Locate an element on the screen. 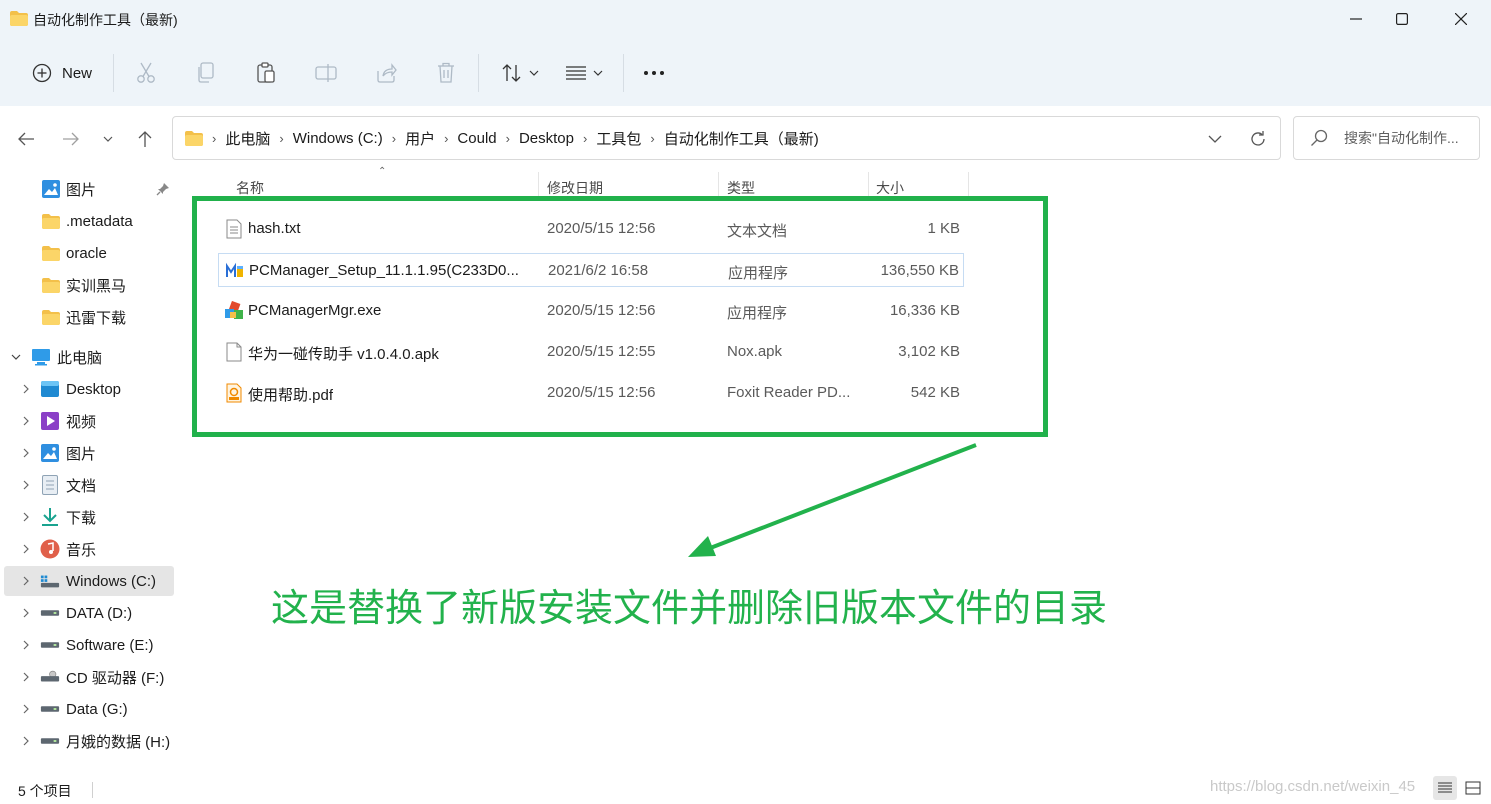 Image resolution: width=1491 pixels, height=804 pixels. copy-icon is located at coordinates (206, 72).